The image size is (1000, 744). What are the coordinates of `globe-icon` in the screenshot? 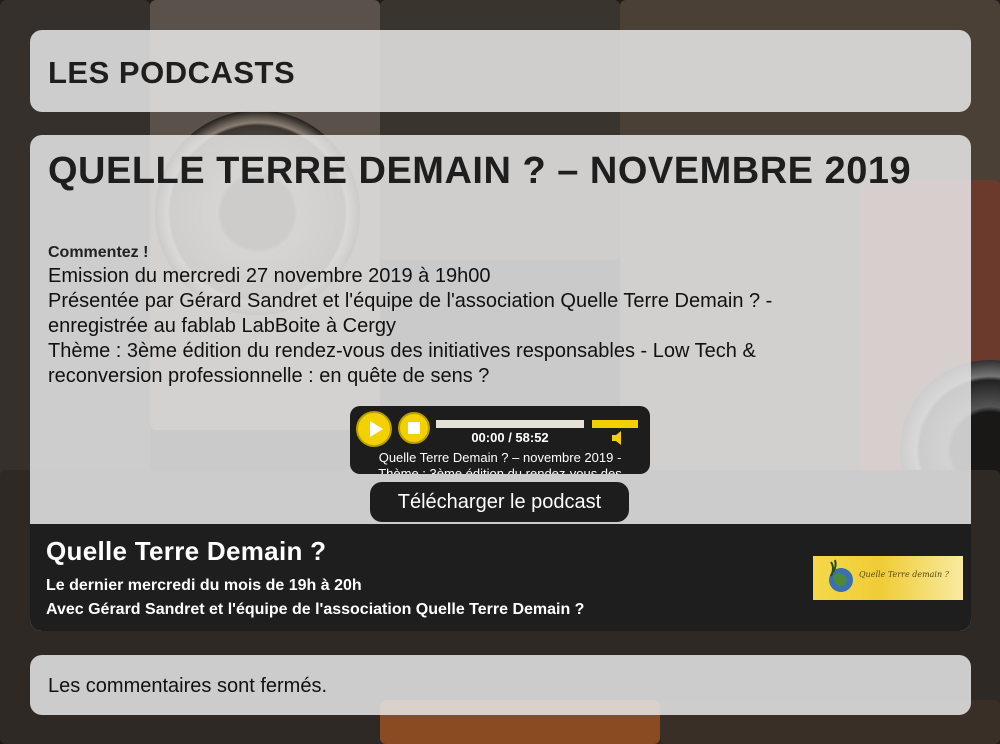 It's located at (841, 575).